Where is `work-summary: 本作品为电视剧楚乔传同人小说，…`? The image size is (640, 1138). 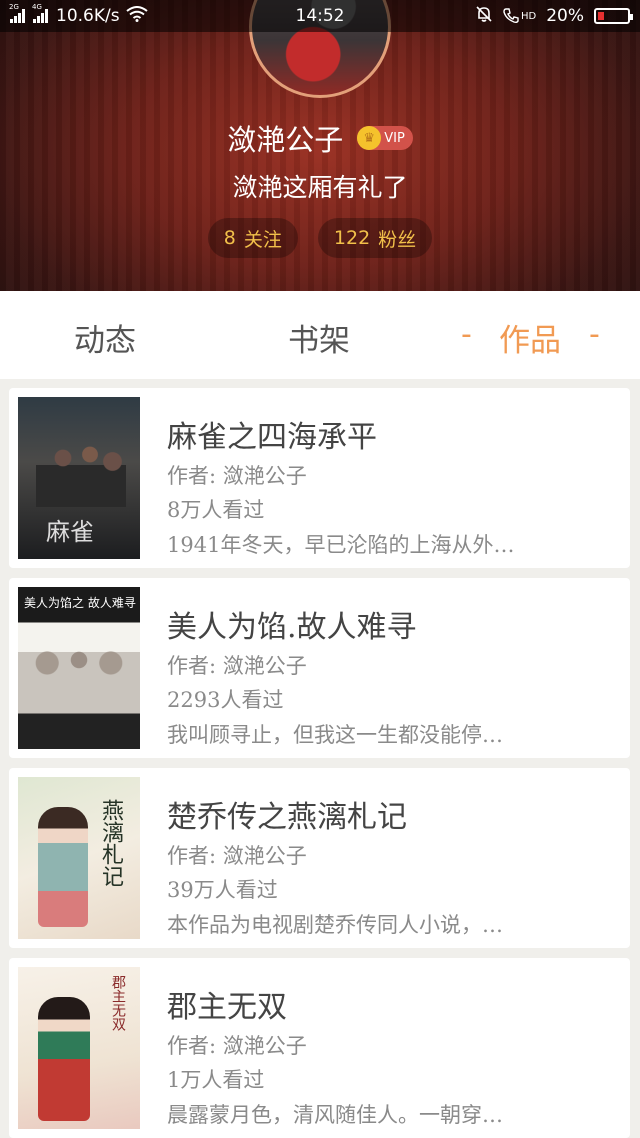
work-summary: 本作品为电视剧楚乔传同人小说，… is located at coordinates (335, 925).